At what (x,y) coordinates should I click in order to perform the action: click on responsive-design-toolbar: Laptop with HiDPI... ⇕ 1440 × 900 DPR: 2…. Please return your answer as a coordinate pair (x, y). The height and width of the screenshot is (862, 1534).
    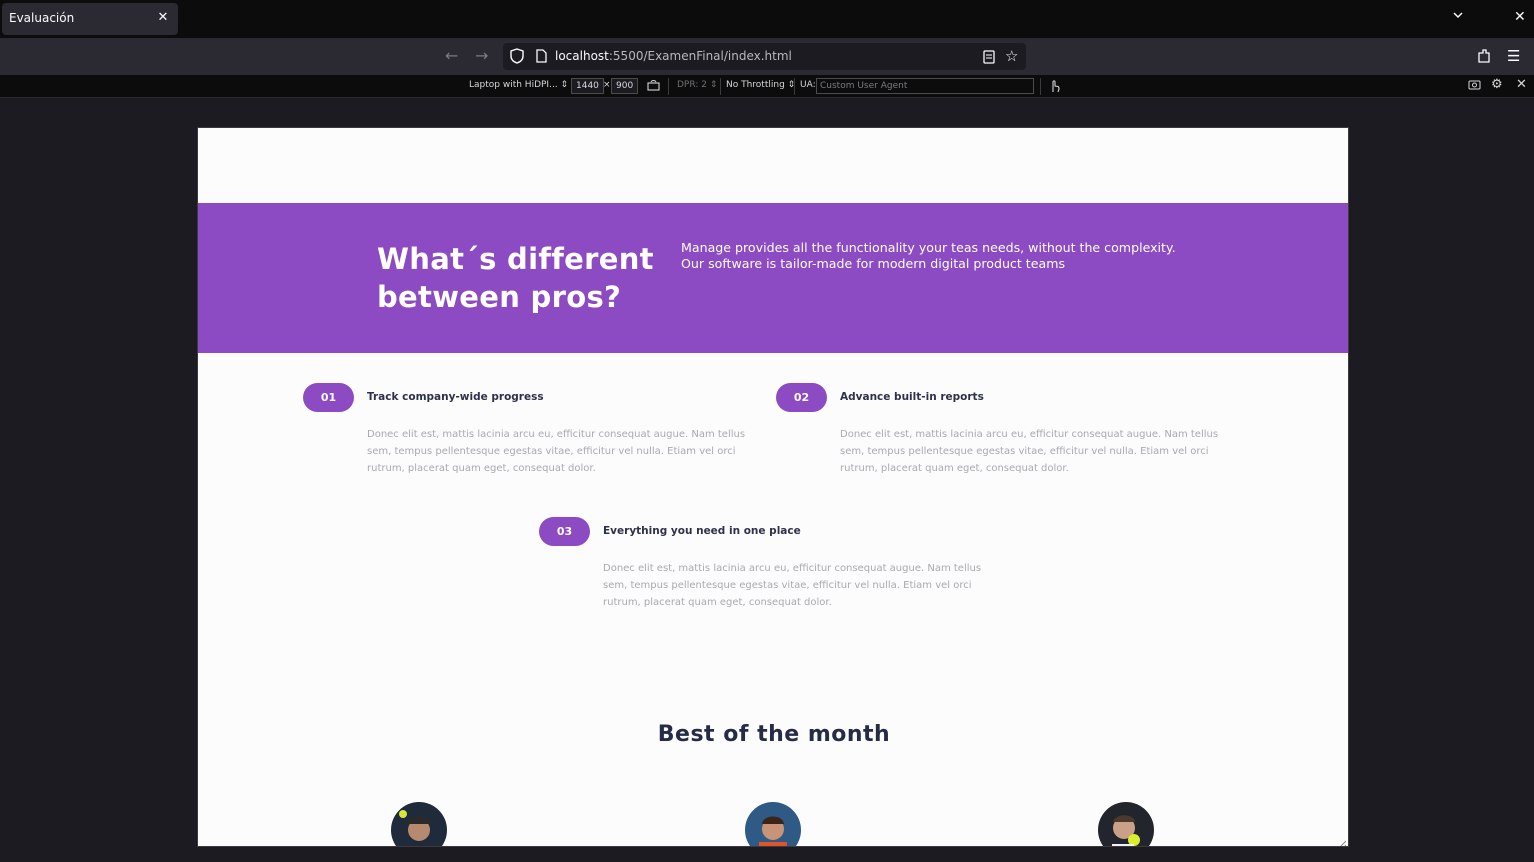
    Looking at the image, I should click on (767, 86).